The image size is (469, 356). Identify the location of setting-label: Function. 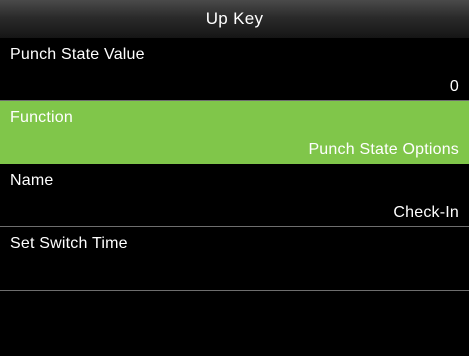
(41, 117).